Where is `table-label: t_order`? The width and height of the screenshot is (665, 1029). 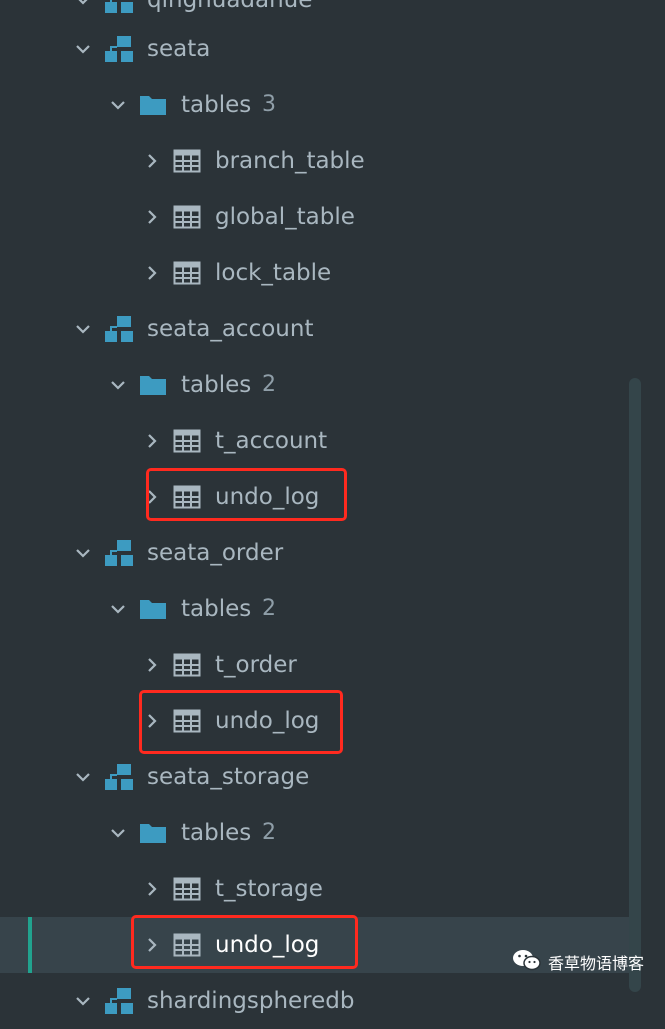 table-label: t_order is located at coordinates (256, 665).